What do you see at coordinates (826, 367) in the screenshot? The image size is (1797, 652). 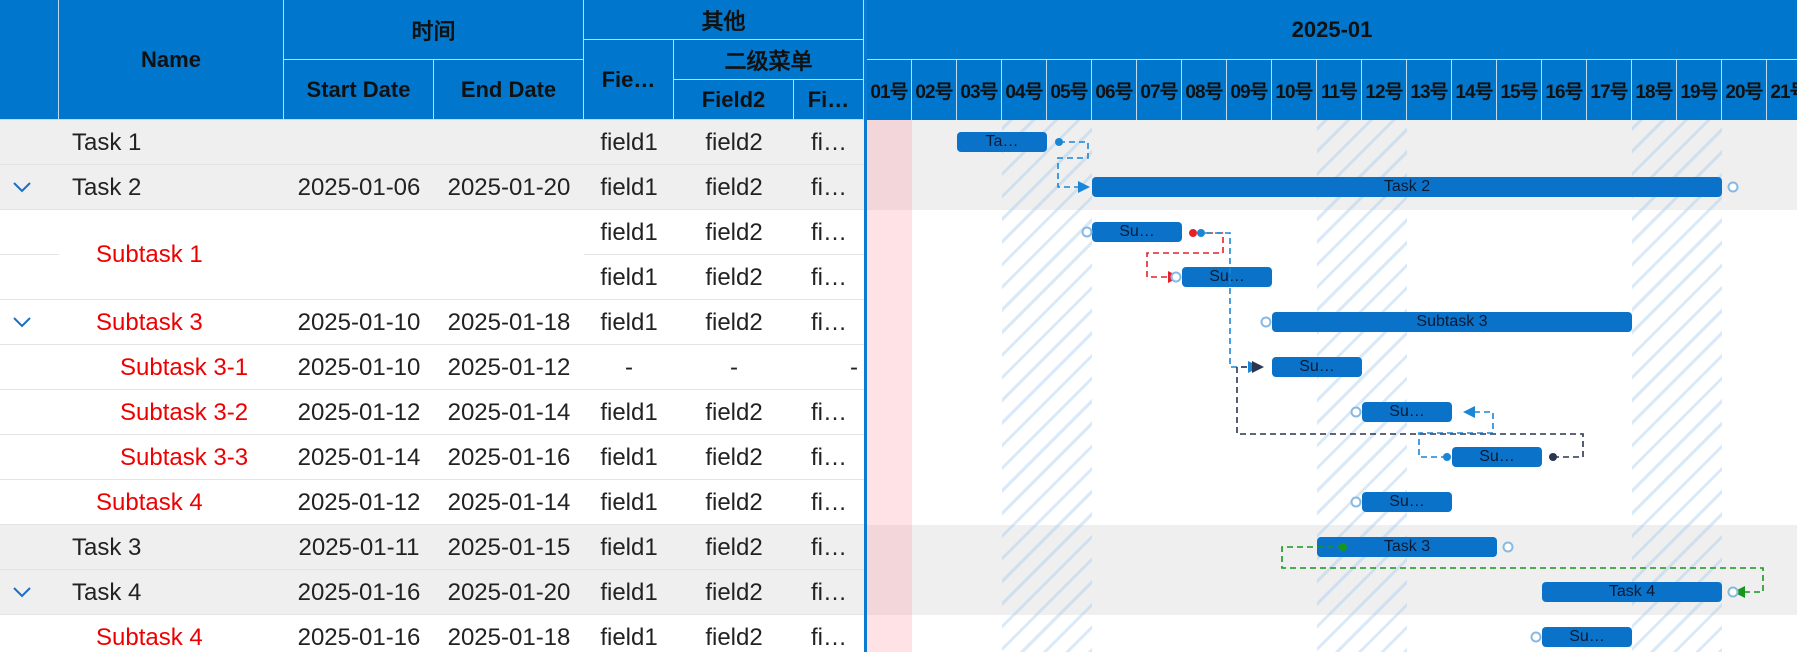 I see `task-field3: -` at bounding box center [826, 367].